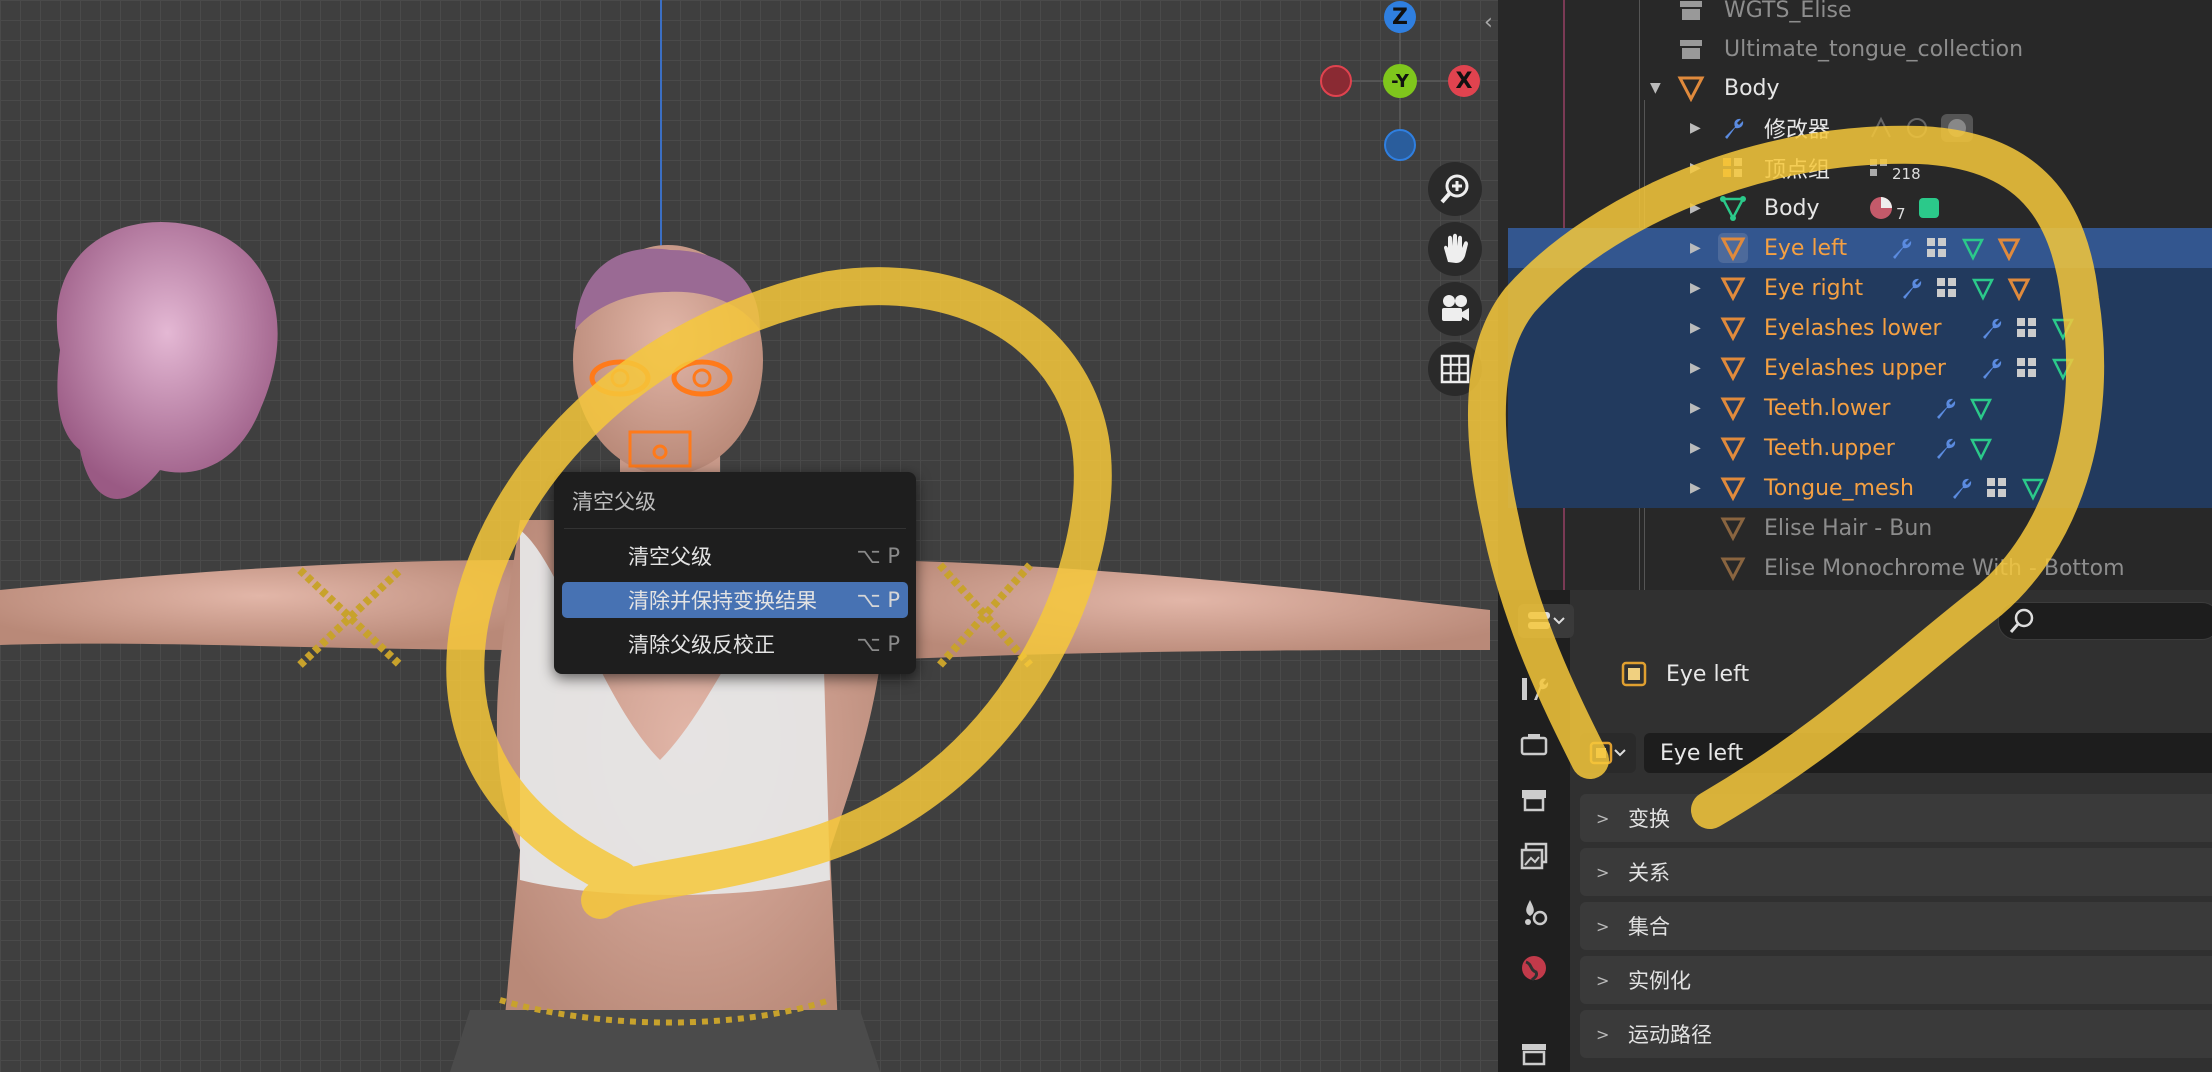 This screenshot has width=2212, height=1072. Describe the element at coordinates (1336, 81) in the screenshot. I see `gizmo-neg-x-axis` at that location.